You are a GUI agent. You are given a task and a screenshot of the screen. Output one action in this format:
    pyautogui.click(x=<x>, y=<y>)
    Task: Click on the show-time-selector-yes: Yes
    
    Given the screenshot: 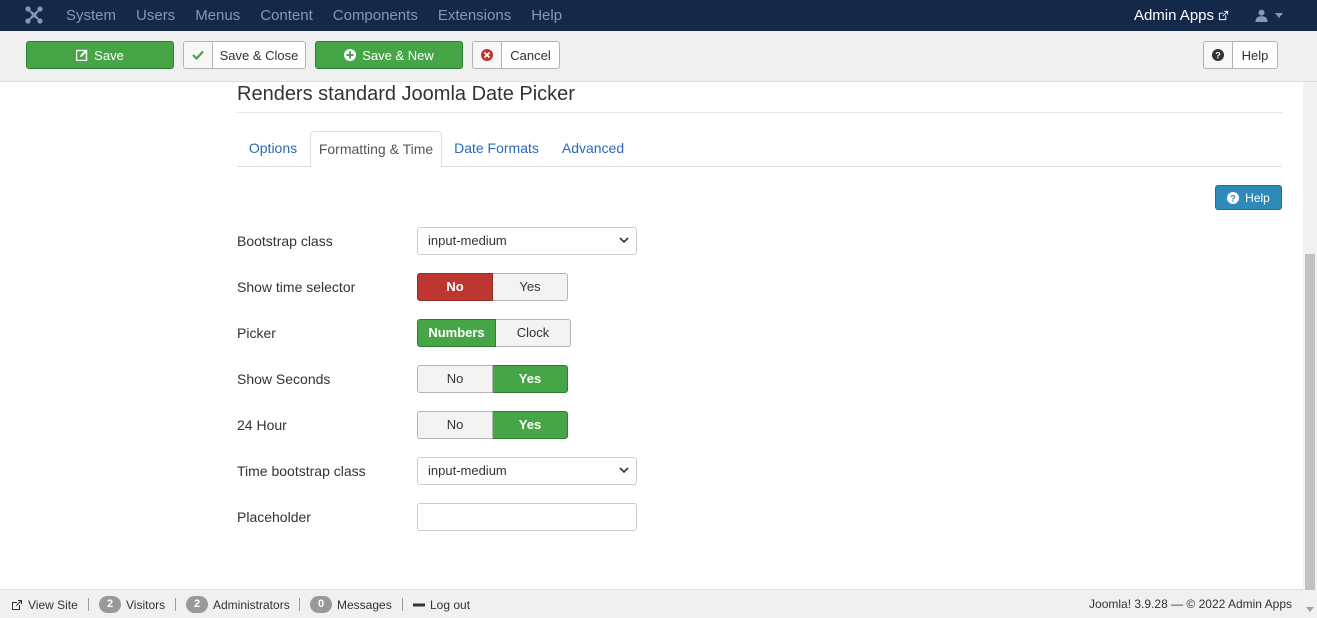 What is the action you would take?
    pyautogui.click(x=530, y=287)
    